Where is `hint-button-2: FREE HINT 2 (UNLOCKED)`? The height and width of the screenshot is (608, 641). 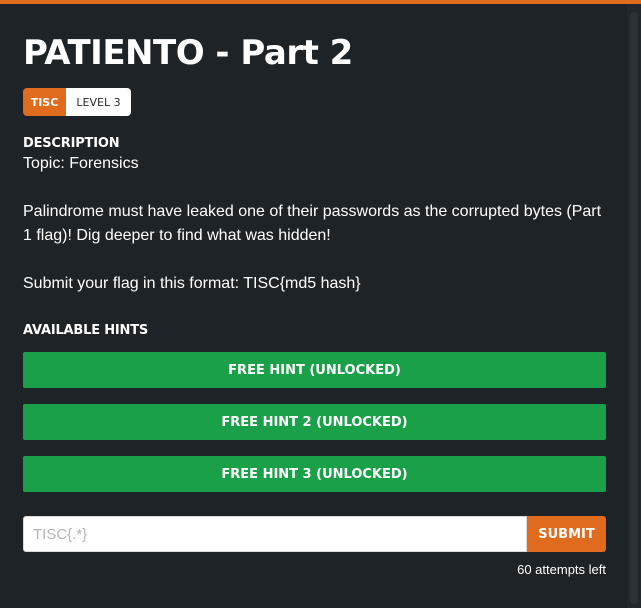
hint-button-2: FREE HINT 2 (UNLOCKED) is located at coordinates (314, 422).